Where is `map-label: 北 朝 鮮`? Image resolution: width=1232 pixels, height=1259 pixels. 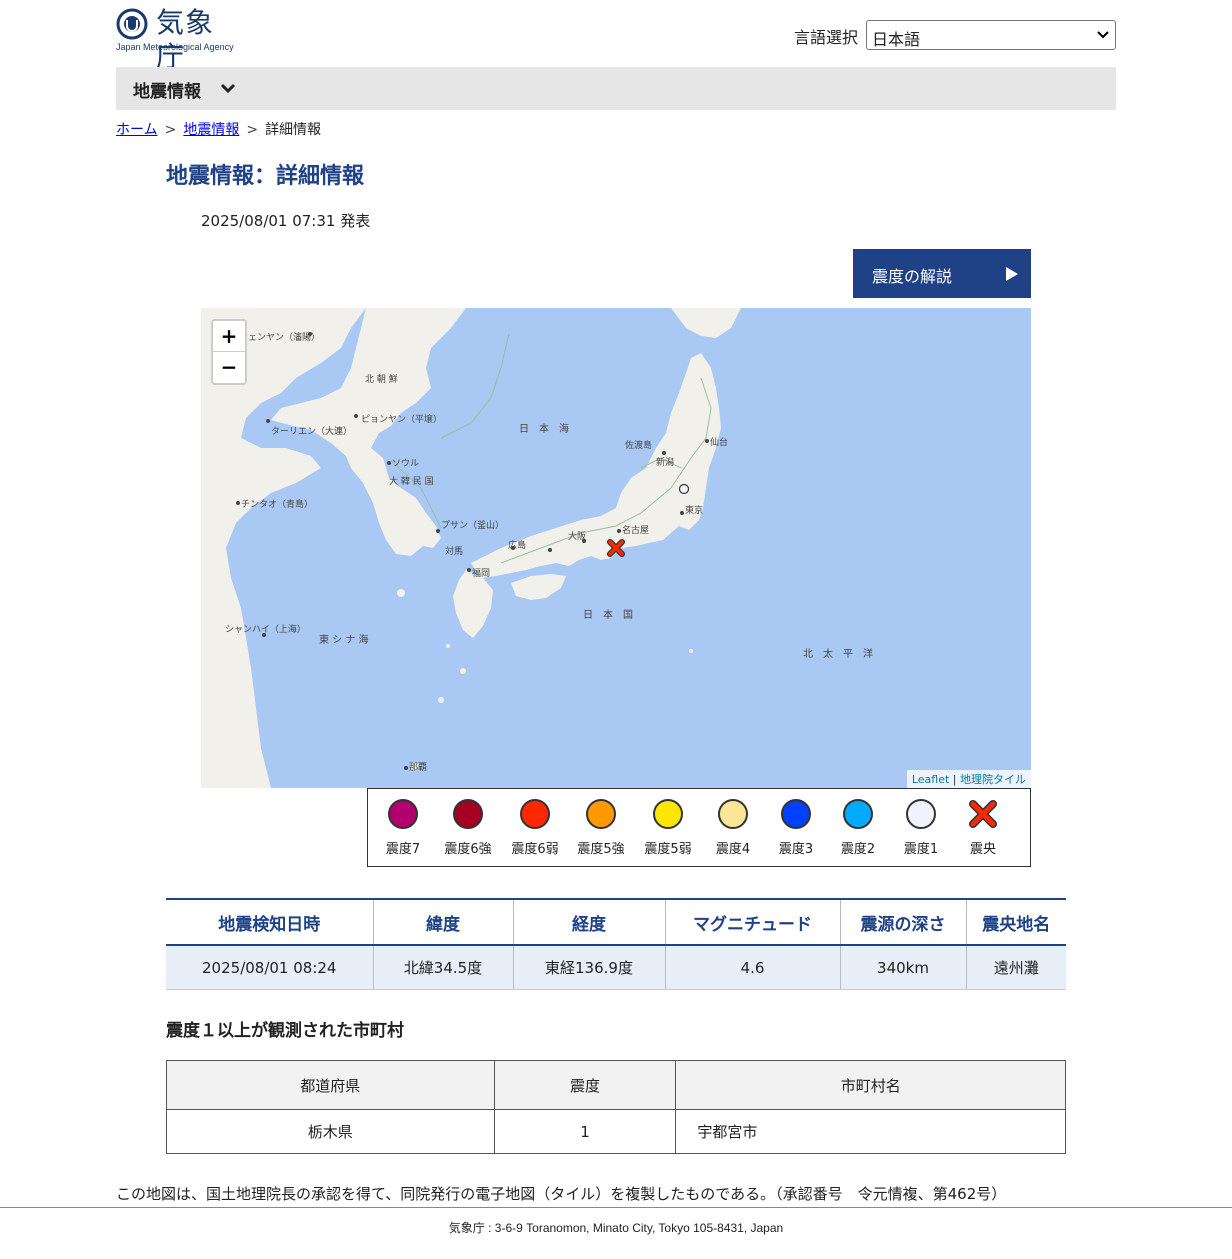
map-label: 北 朝 鮮 is located at coordinates (381, 380).